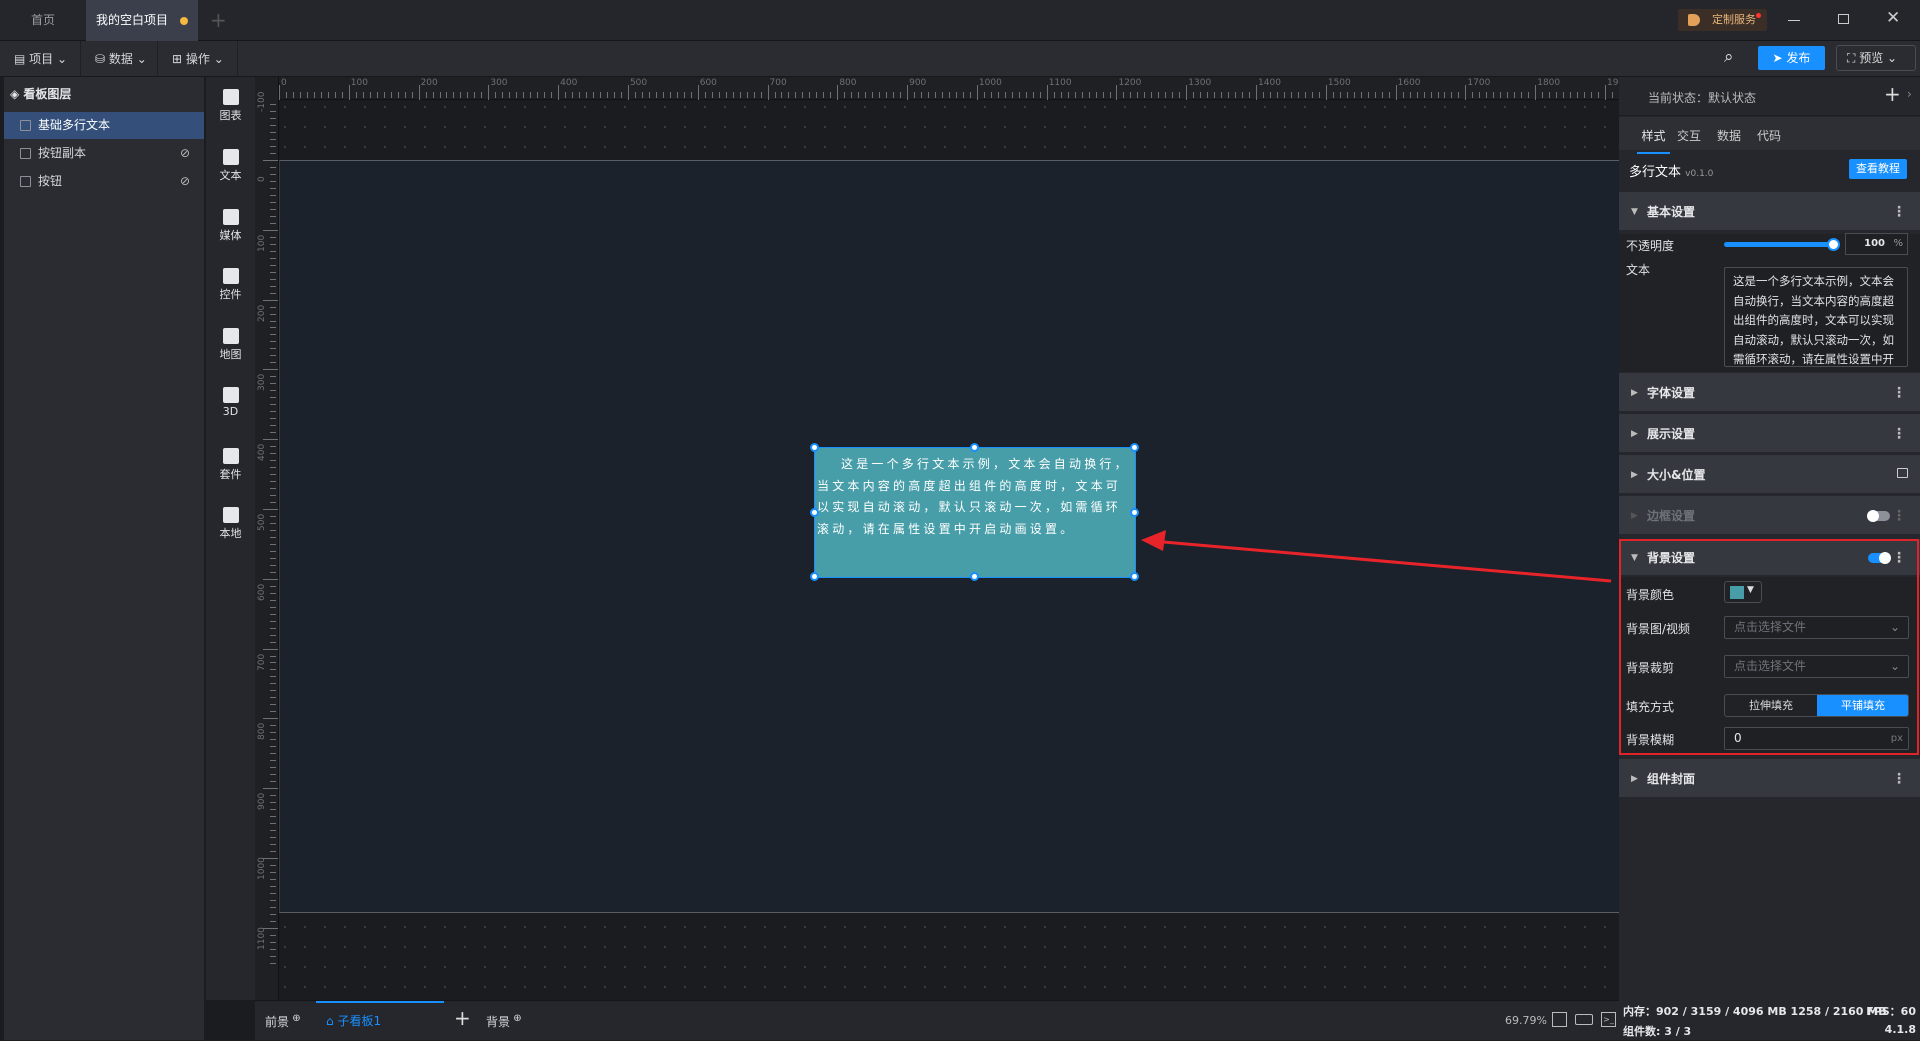  What do you see at coordinates (43, 20) in the screenshot?
I see `tab-home: 首页` at bounding box center [43, 20].